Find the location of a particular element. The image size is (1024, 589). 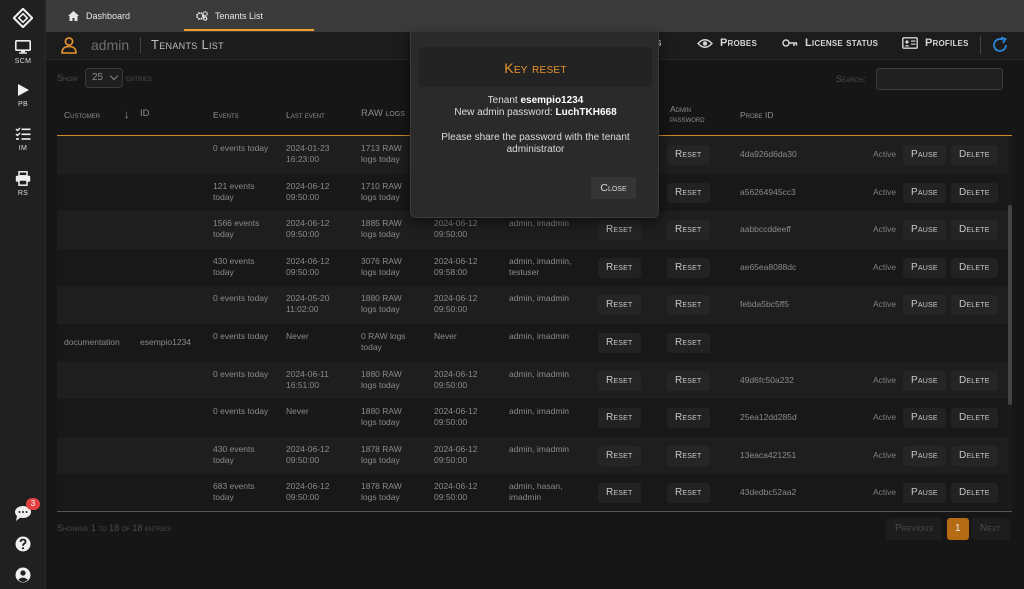

nav-probes: Probes is located at coordinates (727, 43).